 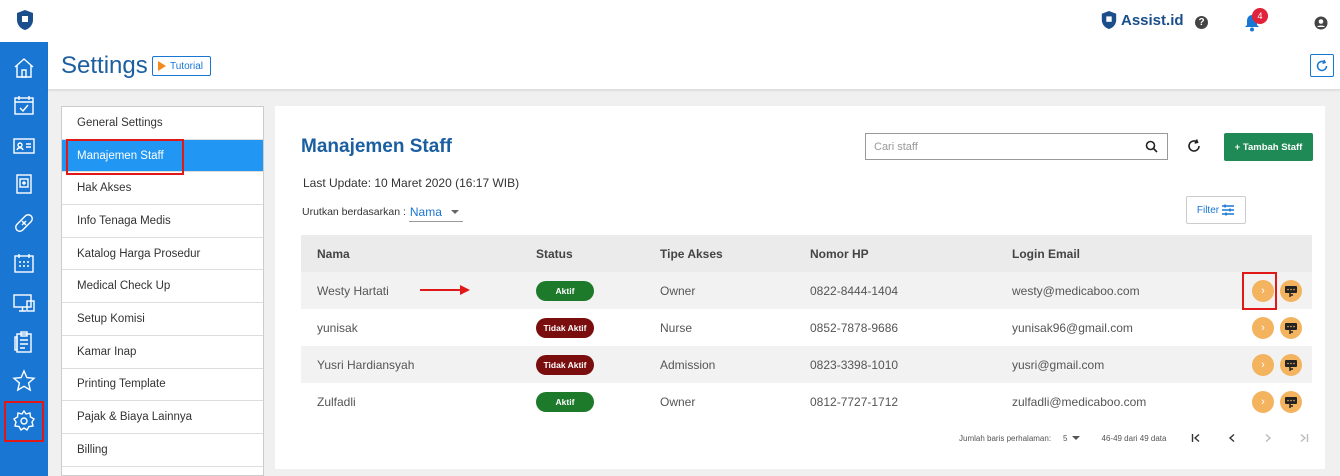 I want to click on schedule-icon, so click(x=24, y=263).